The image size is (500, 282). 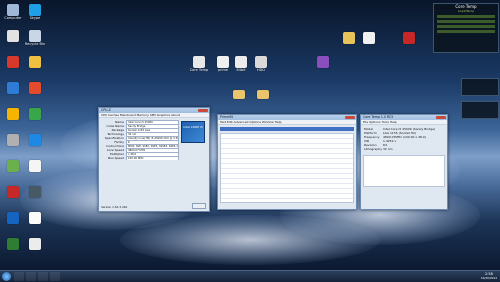 I want to click on desktop-icon: HDD, so click(x=261, y=64).